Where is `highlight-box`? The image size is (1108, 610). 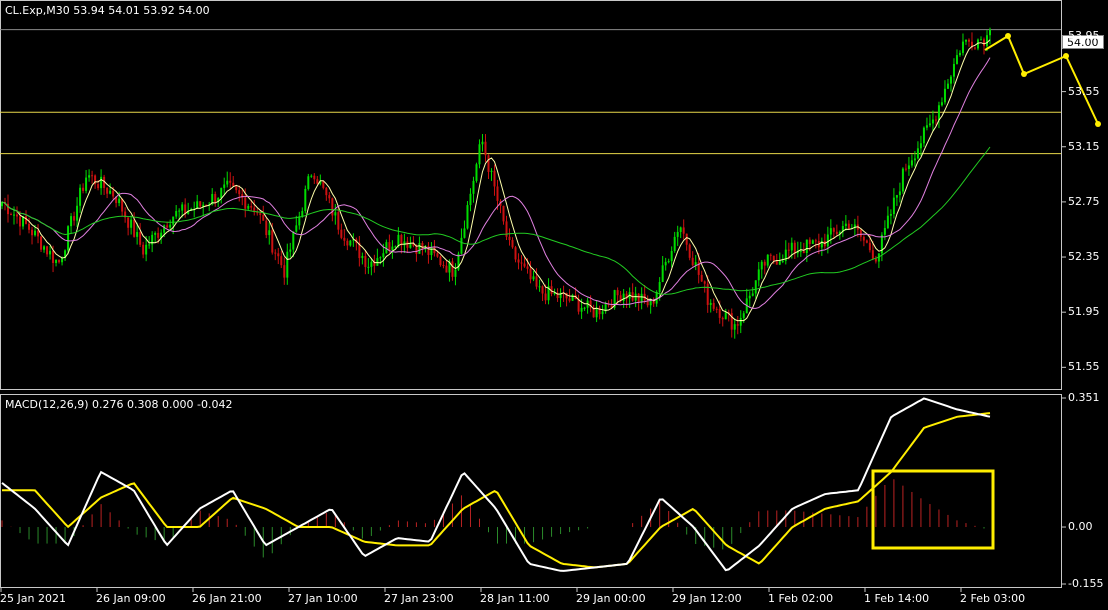
highlight-box is located at coordinates (933, 509).